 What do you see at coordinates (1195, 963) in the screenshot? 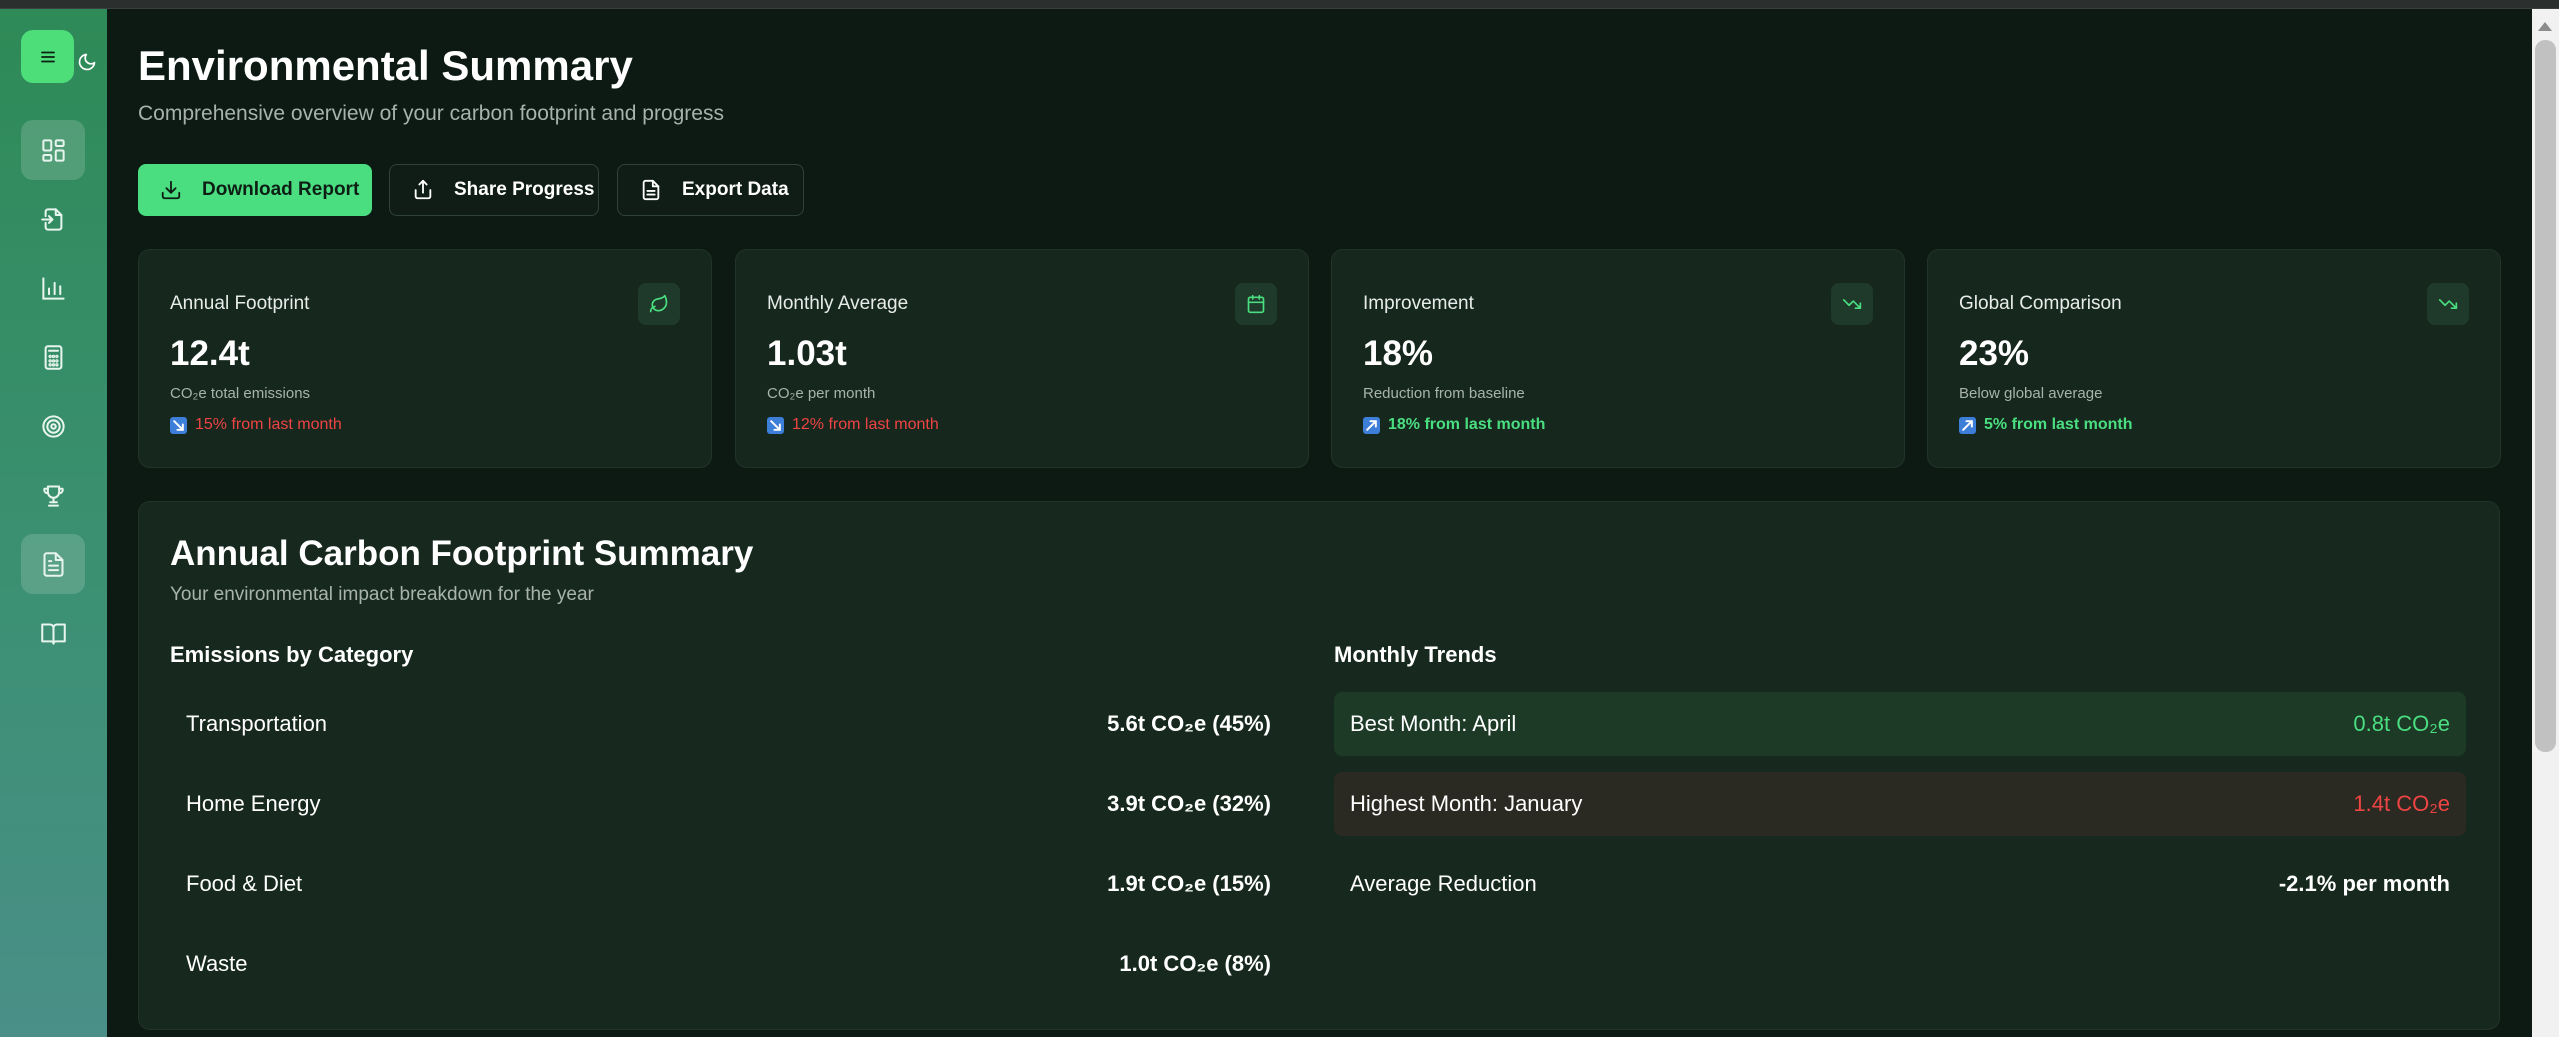
I see `category-value: 1.0t CO₂e (8%)` at bounding box center [1195, 963].